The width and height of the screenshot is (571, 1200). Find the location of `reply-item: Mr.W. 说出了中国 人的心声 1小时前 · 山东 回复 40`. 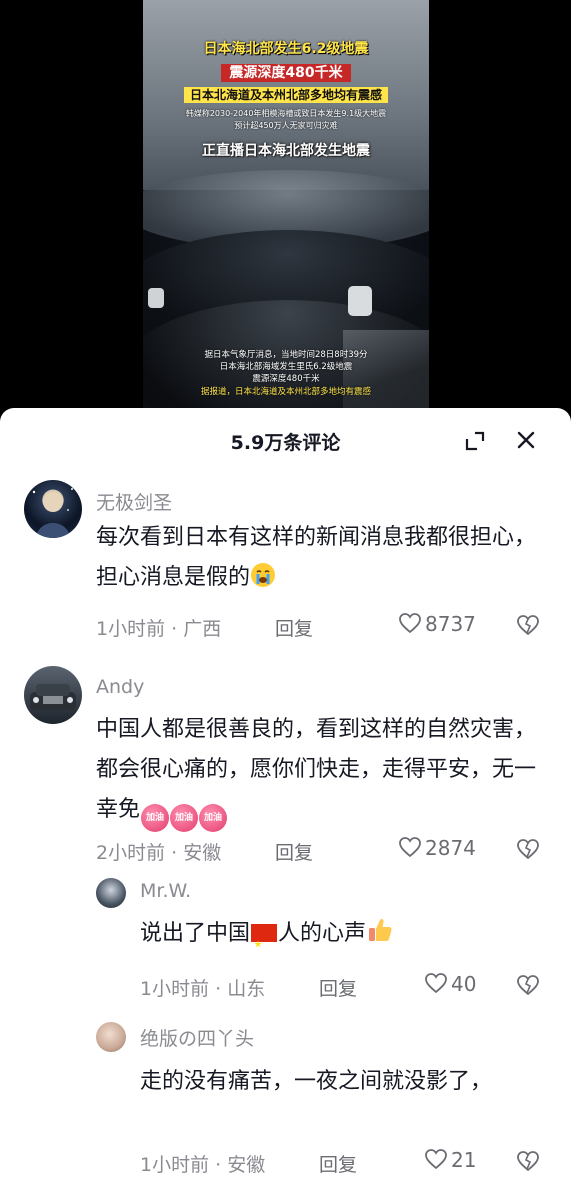

reply-item: Mr.W. 说出了中国 人的心声 1小时前 · 山东 回复 40 is located at coordinates (285, 938).